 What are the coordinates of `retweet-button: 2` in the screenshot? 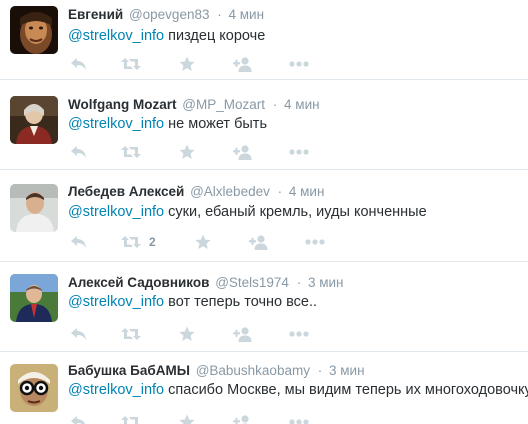 It's located at (138, 242).